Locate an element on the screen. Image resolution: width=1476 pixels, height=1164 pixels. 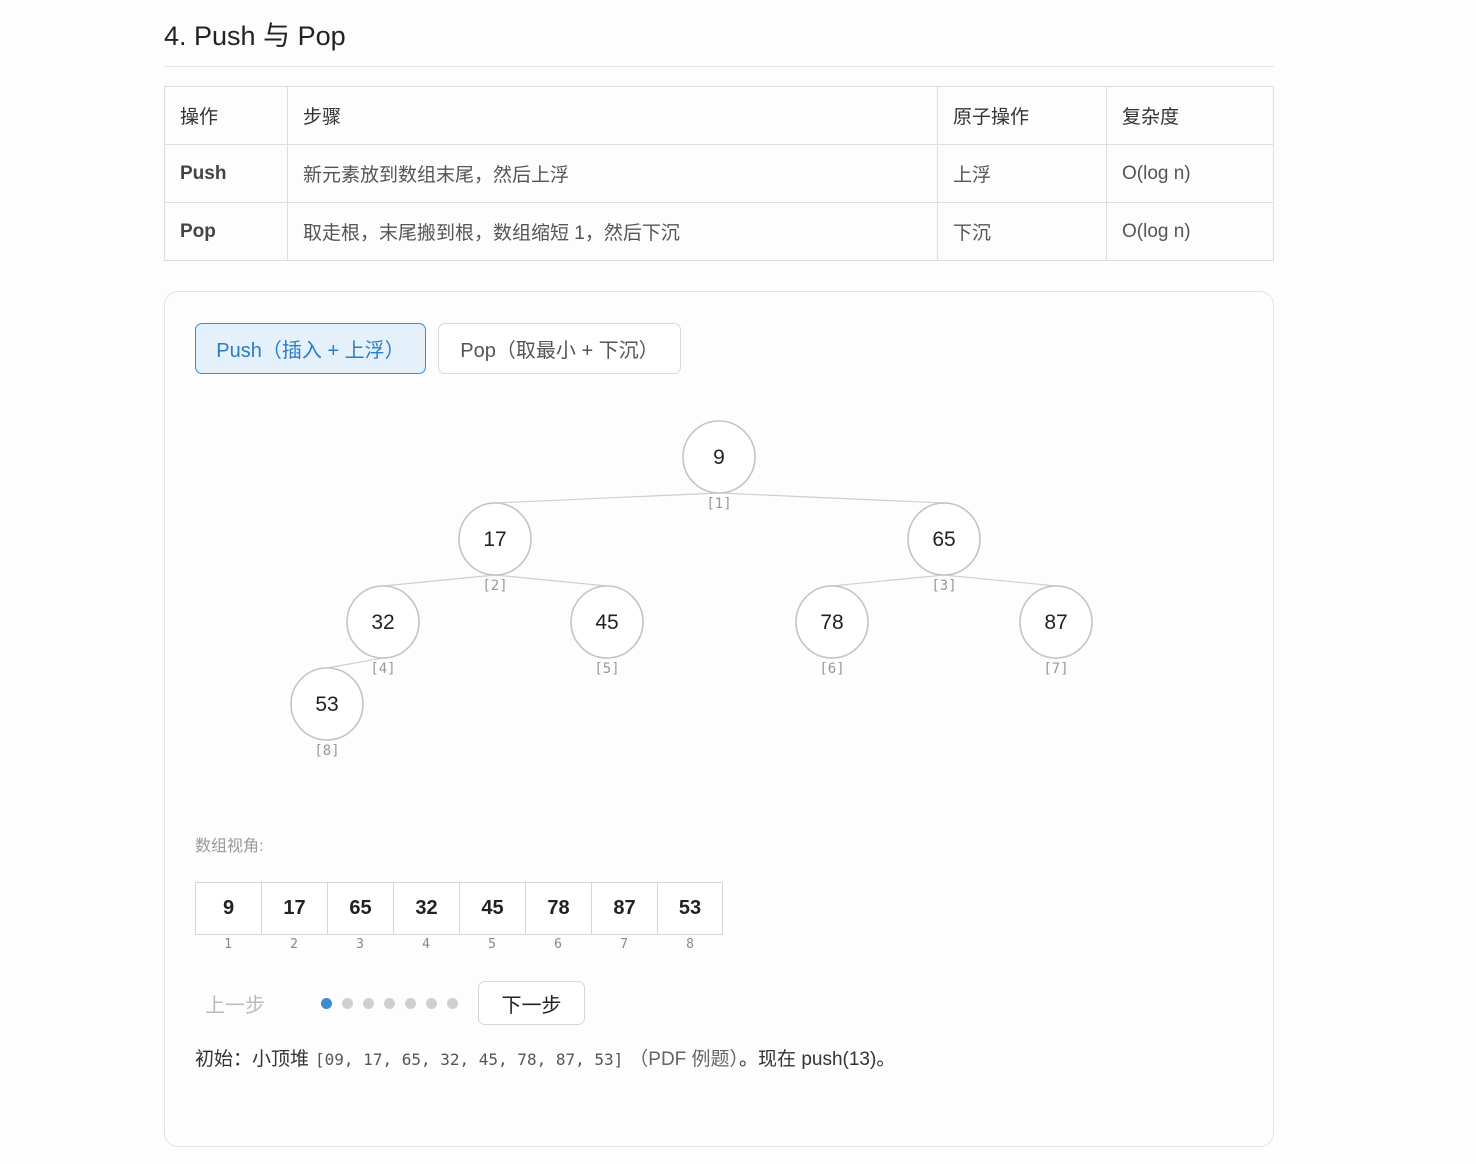
tree-node-index: [5] is located at coordinates (606, 669).